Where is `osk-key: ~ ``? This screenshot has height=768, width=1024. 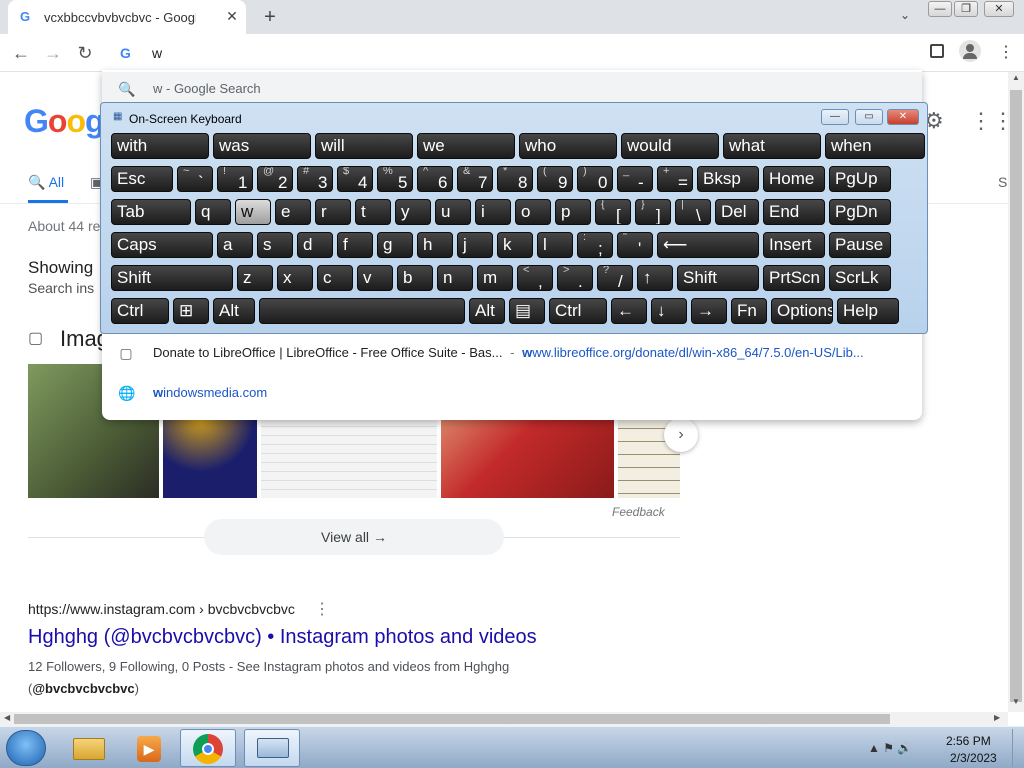
osk-key: ~ ` is located at coordinates (195, 179).